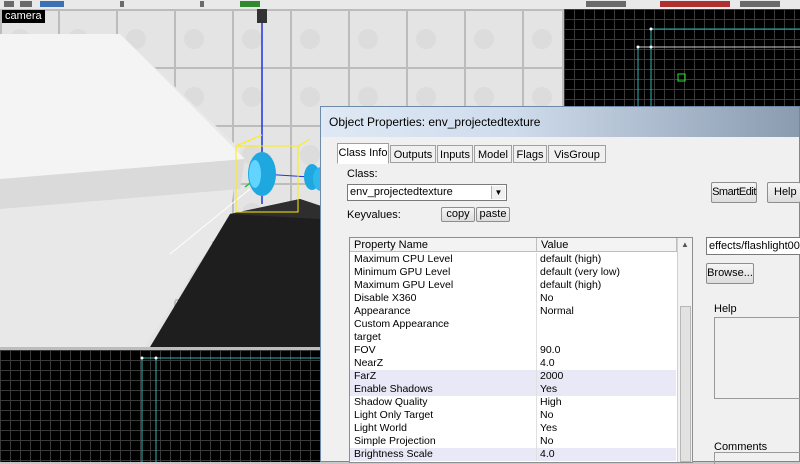 The width and height of the screenshot is (800, 464). Describe the element at coordinates (403, 259) in the screenshot. I see `property-name: Maximum CPU Level` at that location.